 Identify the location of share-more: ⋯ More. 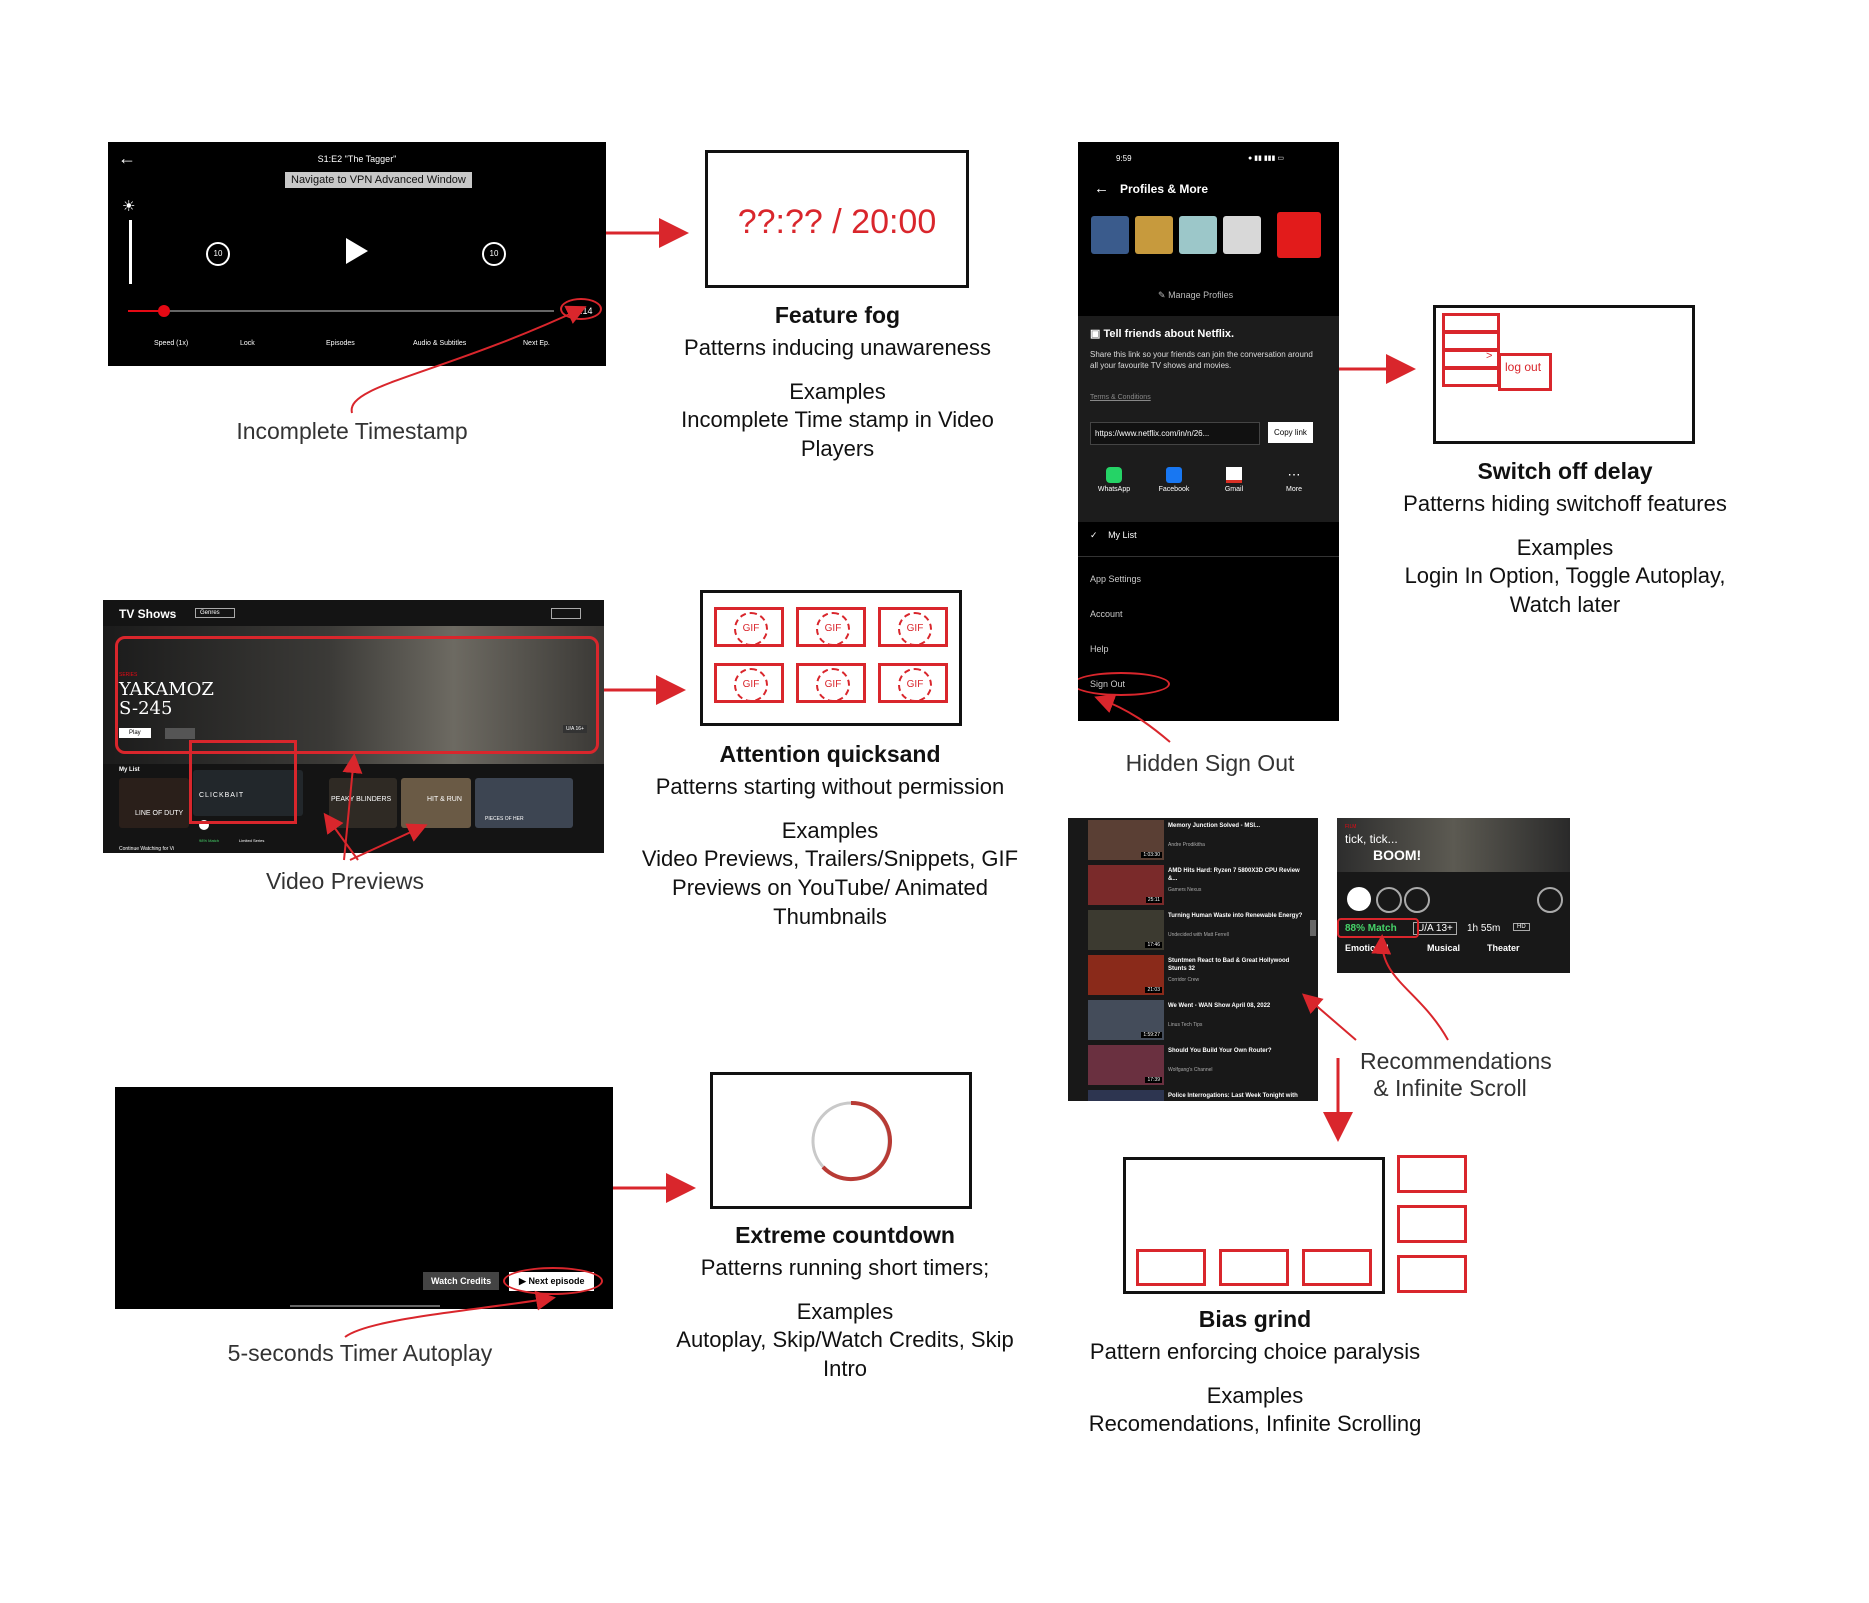
(1294, 480).